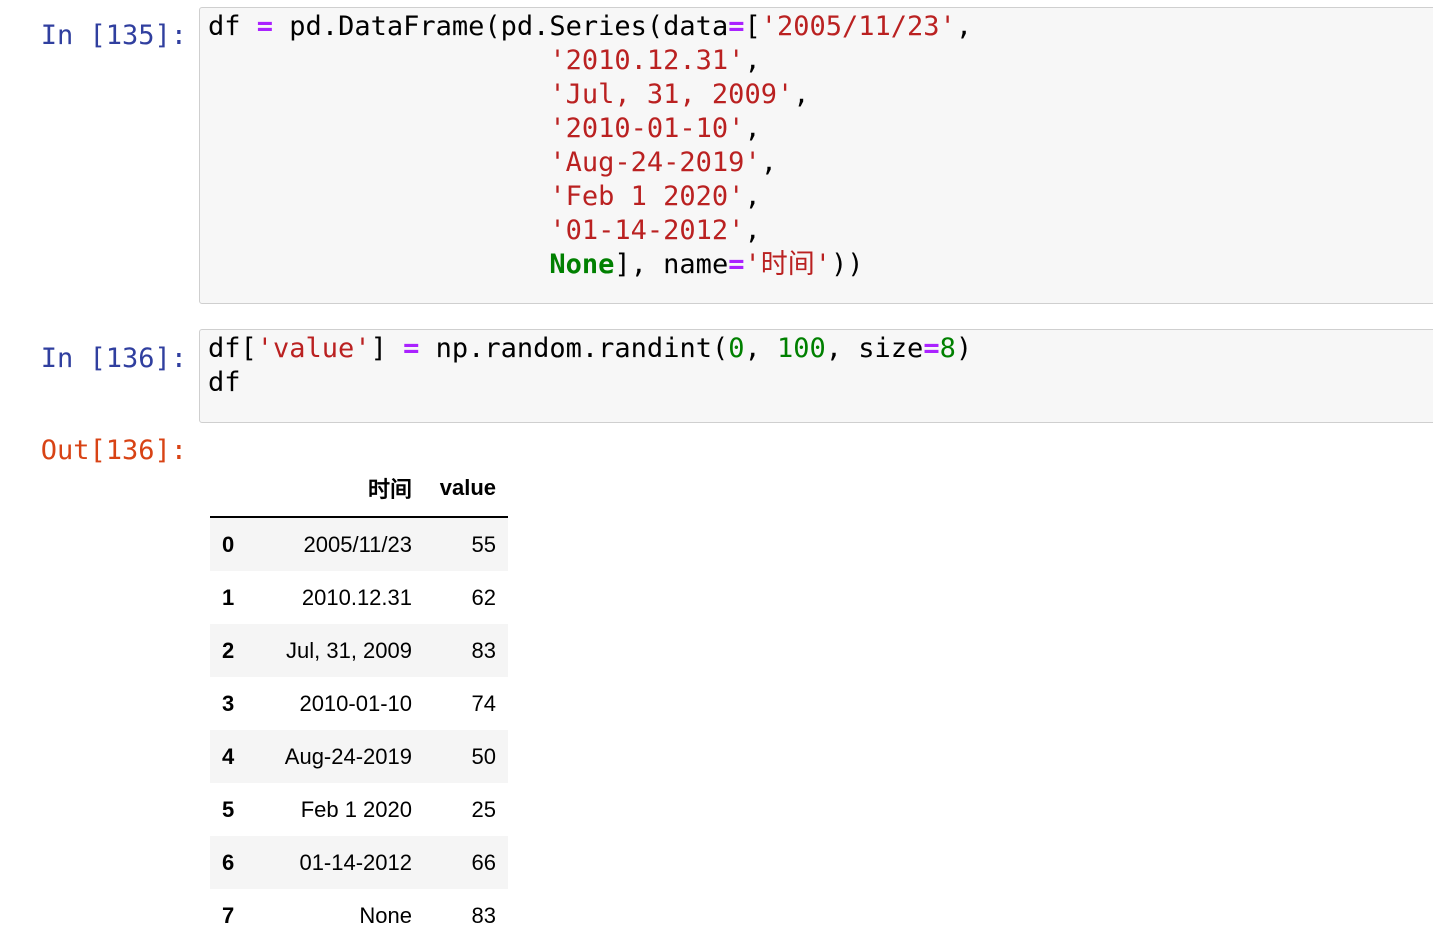 Image resolution: width=1433 pixels, height=947 pixels. I want to click on code-token-kw: None, so click(582, 264).